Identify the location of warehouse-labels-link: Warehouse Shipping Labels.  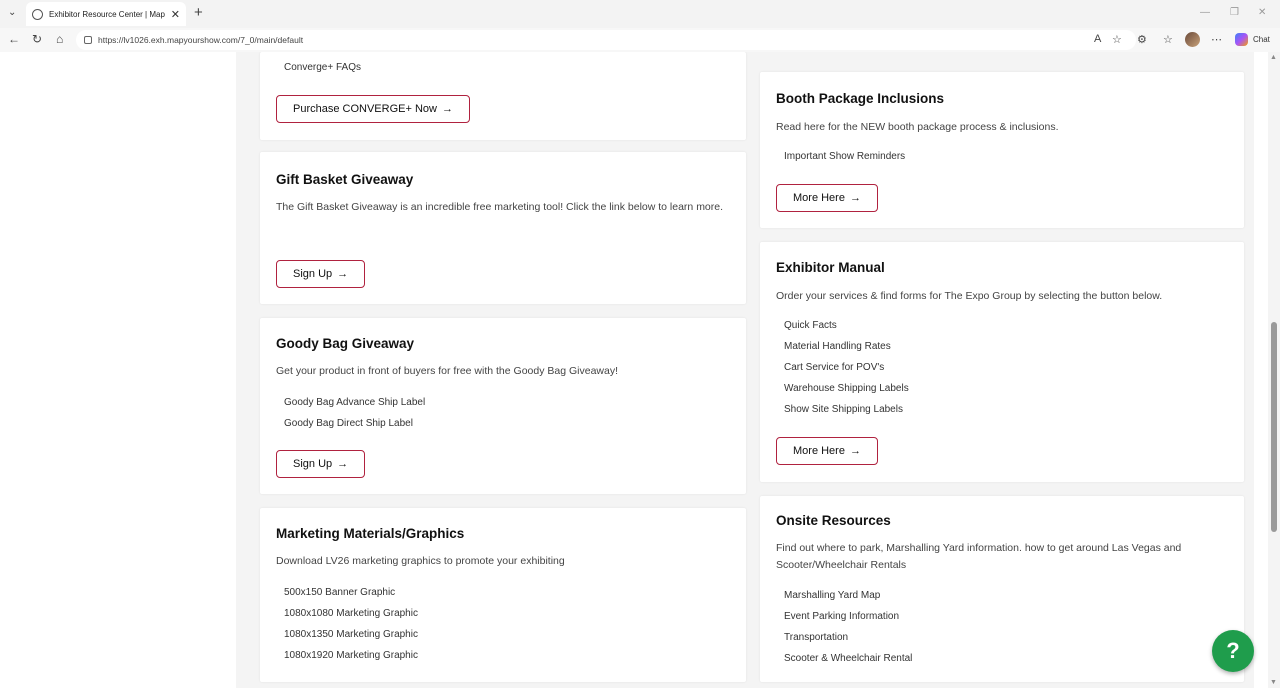
(846, 388).